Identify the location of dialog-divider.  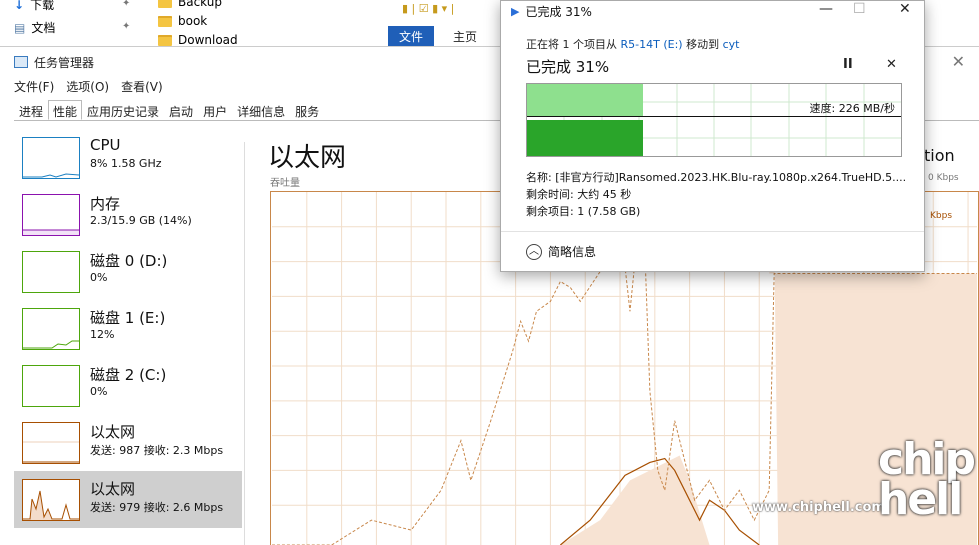
(712, 231).